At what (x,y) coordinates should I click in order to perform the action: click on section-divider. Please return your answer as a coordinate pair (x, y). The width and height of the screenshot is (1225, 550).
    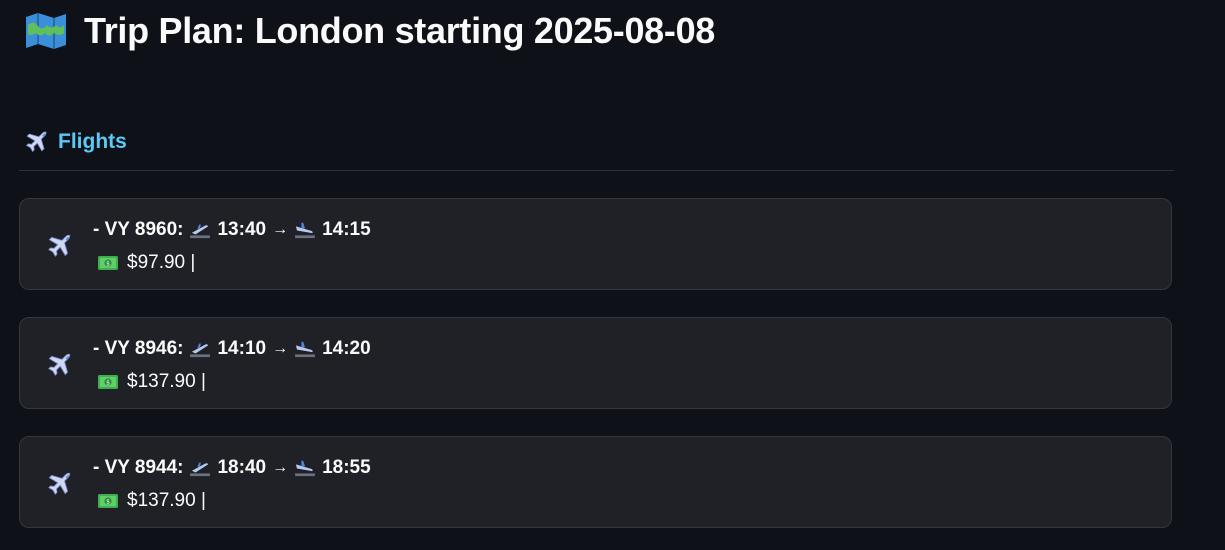
    Looking at the image, I should click on (596, 170).